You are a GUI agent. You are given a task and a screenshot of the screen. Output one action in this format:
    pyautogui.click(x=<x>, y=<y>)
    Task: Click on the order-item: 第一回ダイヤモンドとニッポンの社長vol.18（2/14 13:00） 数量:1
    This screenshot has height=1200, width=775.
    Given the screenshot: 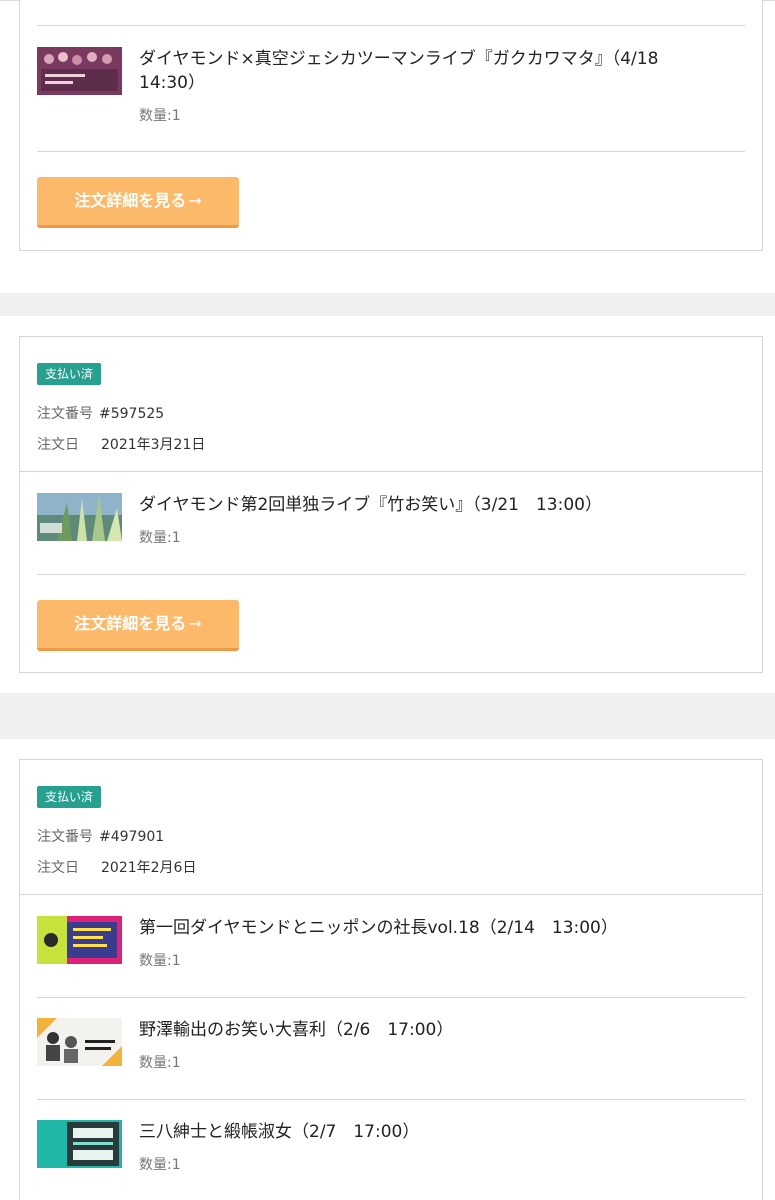 What is the action you would take?
    pyautogui.click(x=391, y=946)
    